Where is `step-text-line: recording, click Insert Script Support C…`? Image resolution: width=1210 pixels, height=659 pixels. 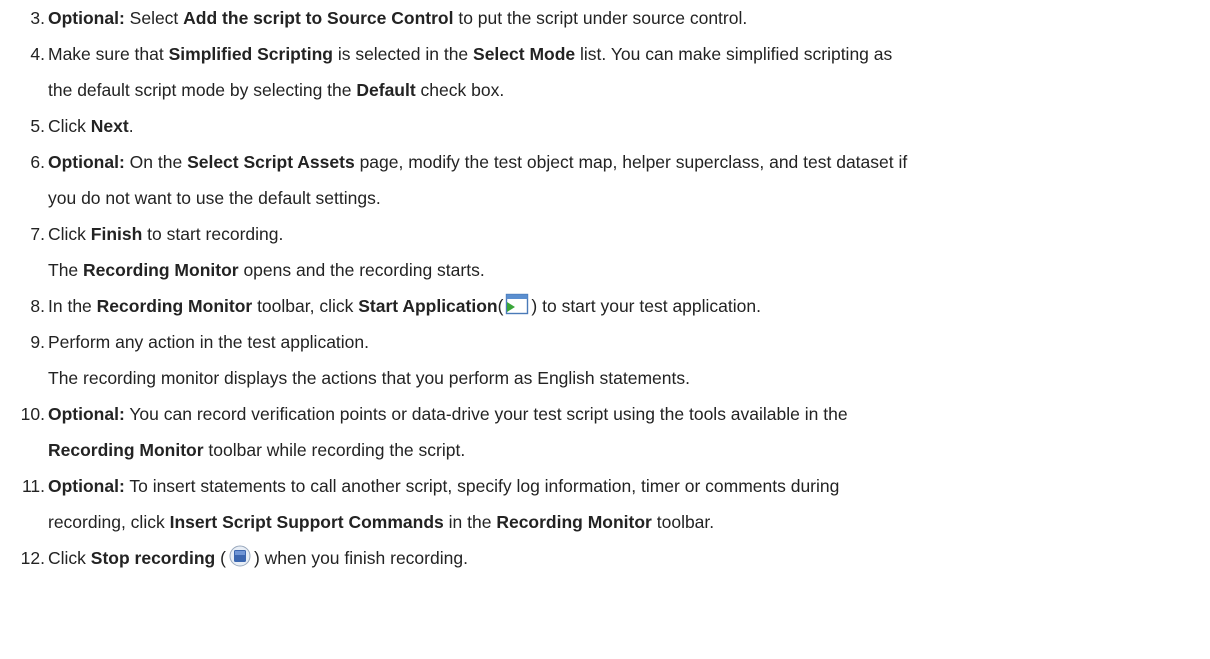 step-text-line: recording, click Insert Script Support C… is located at coordinates (629, 522).